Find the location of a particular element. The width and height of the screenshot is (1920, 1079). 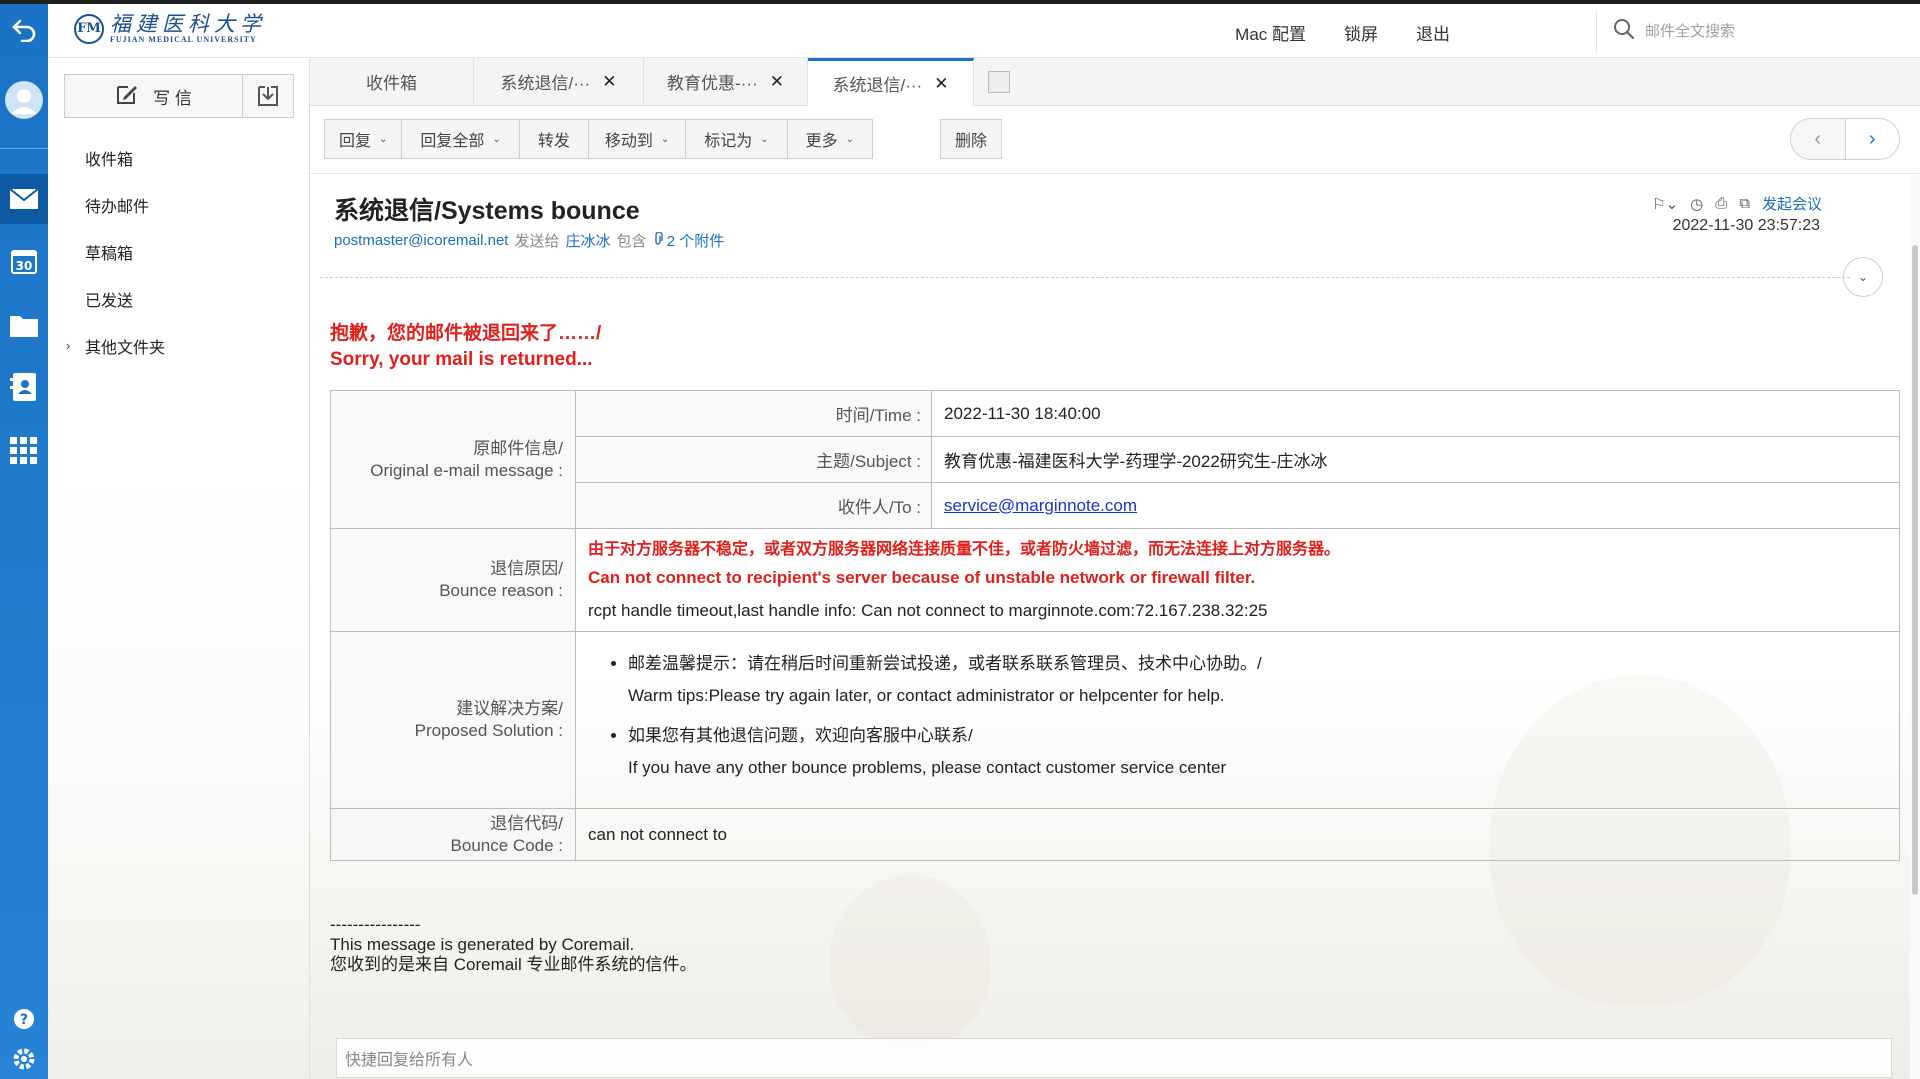

chevron-right-icon: › is located at coordinates (68, 345).